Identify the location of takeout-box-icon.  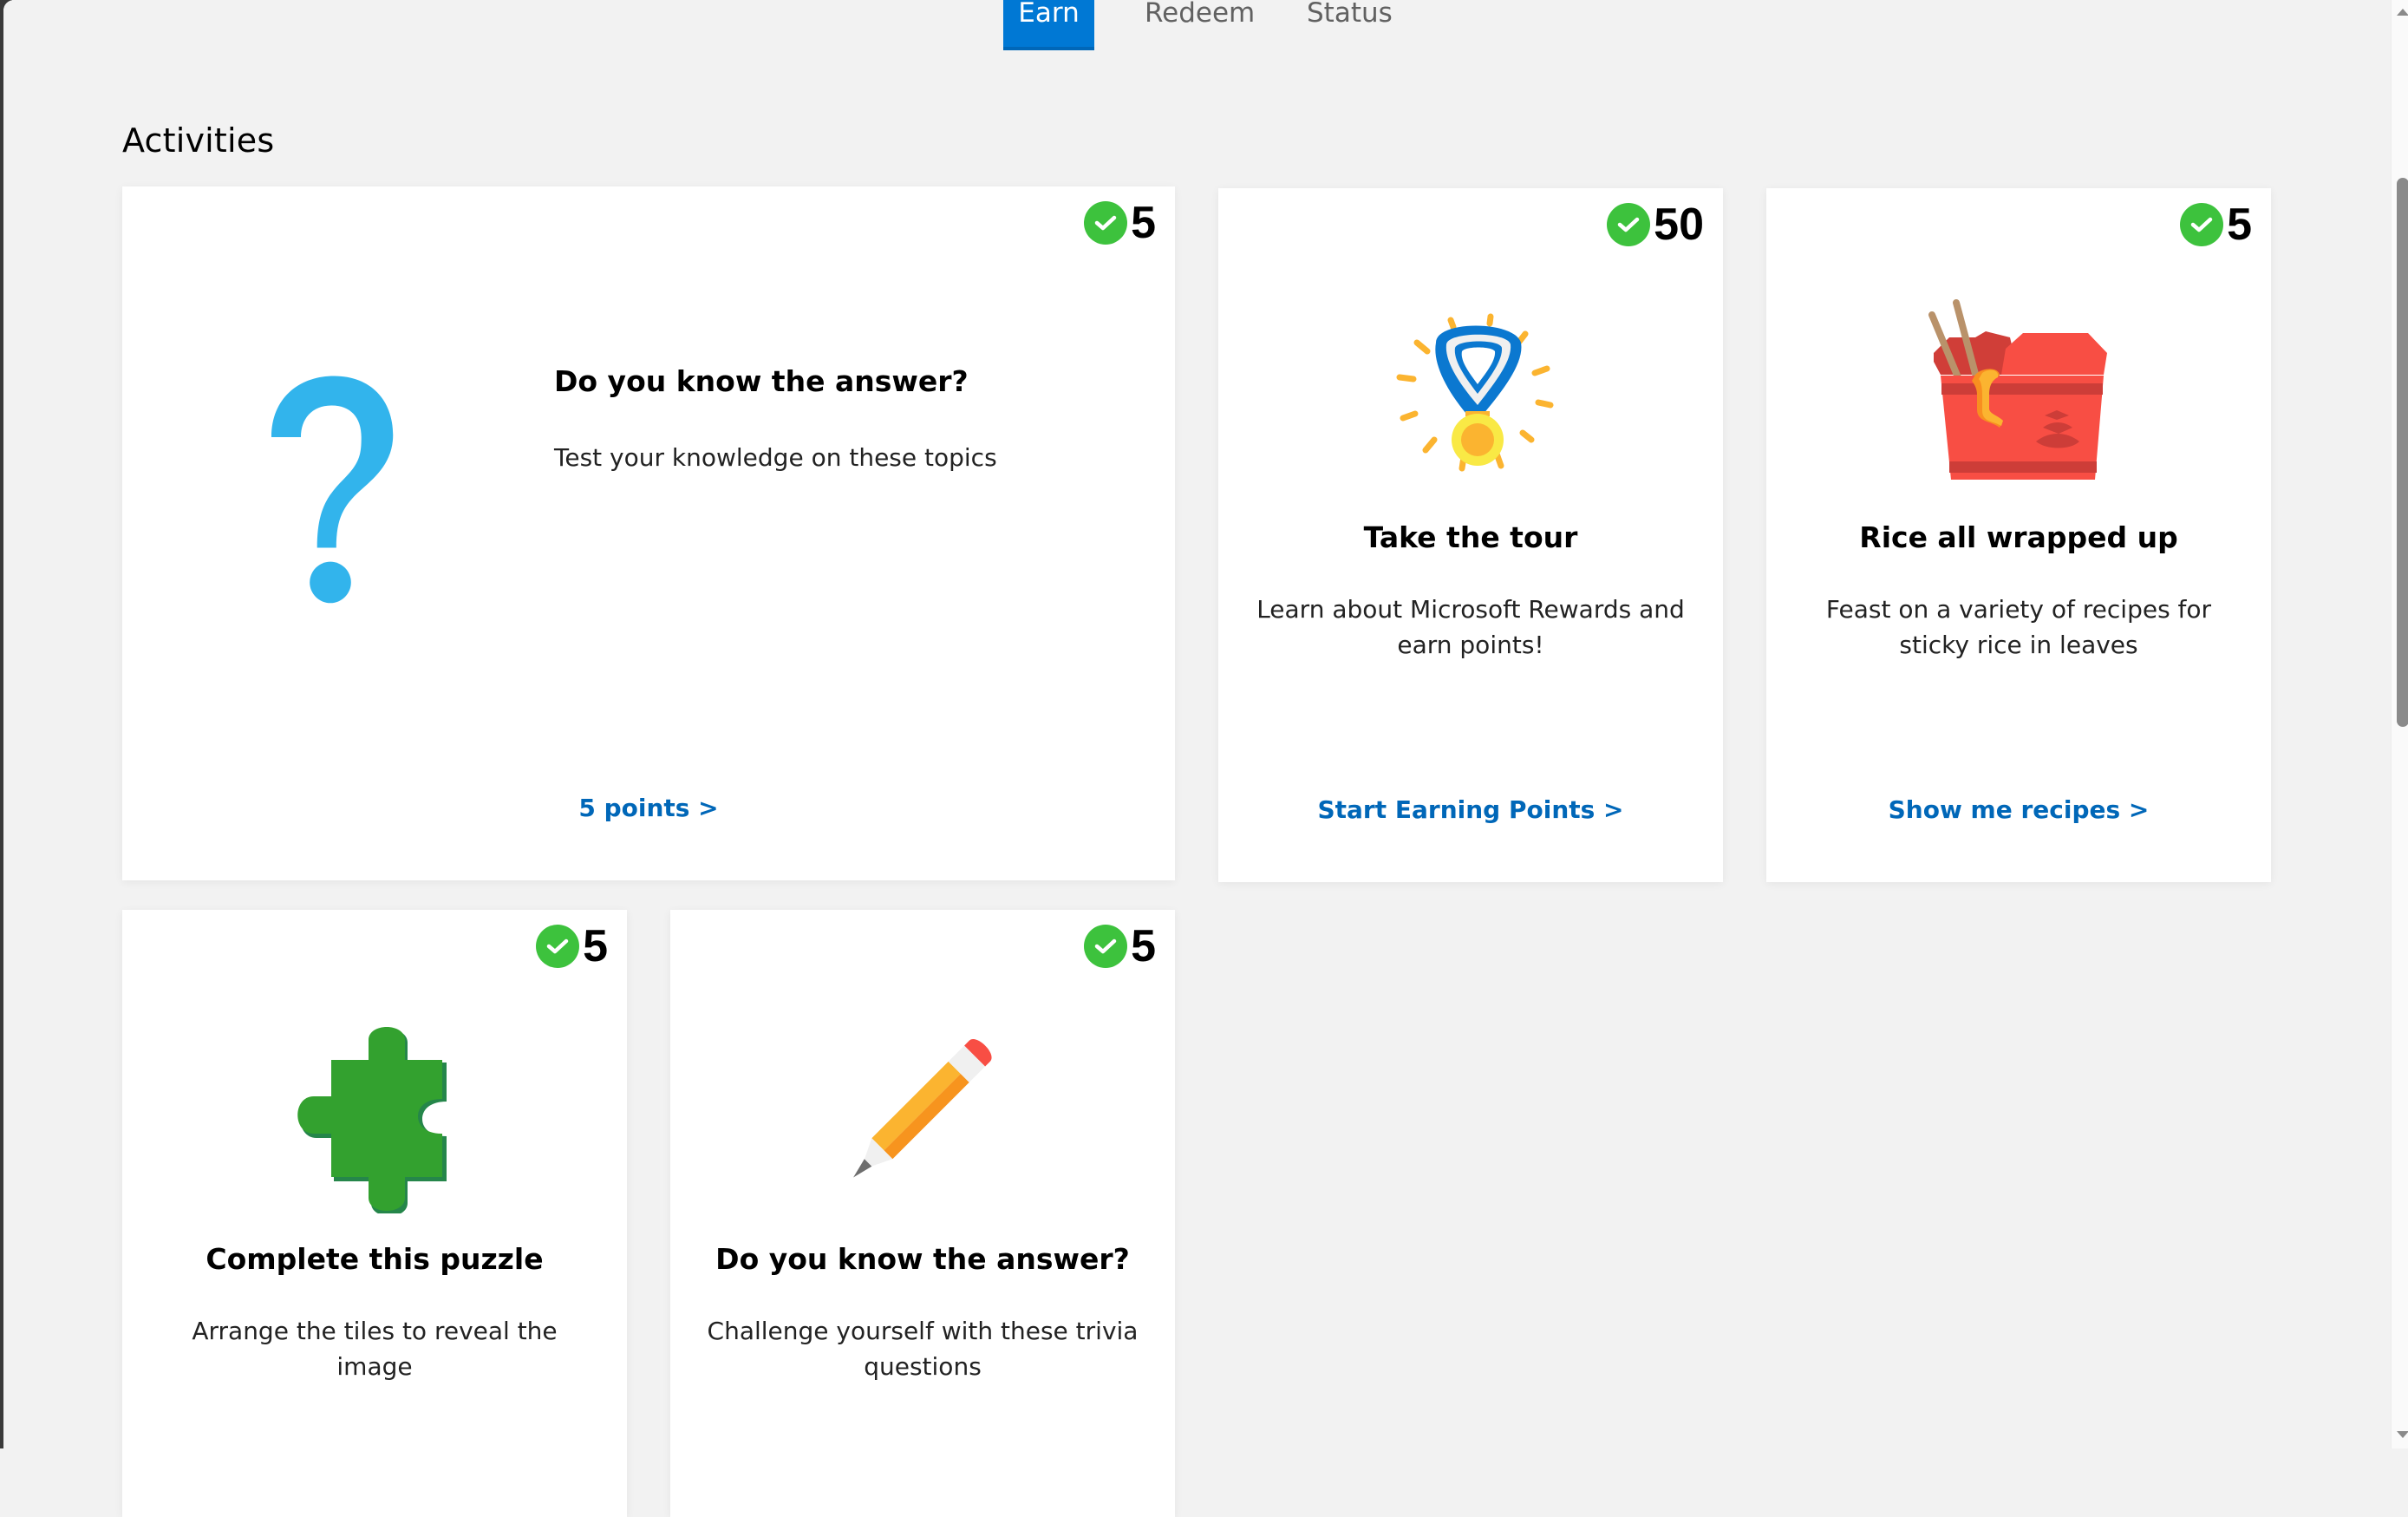
(2018, 388).